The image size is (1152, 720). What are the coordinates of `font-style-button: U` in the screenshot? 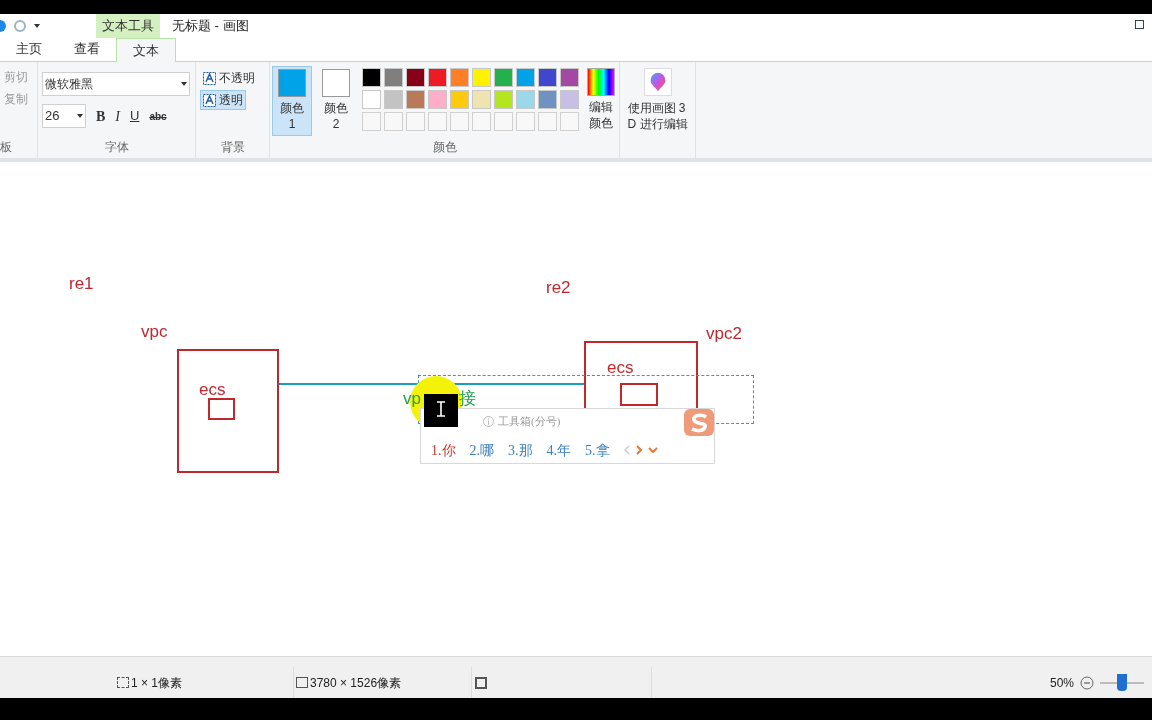 It's located at (135, 116).